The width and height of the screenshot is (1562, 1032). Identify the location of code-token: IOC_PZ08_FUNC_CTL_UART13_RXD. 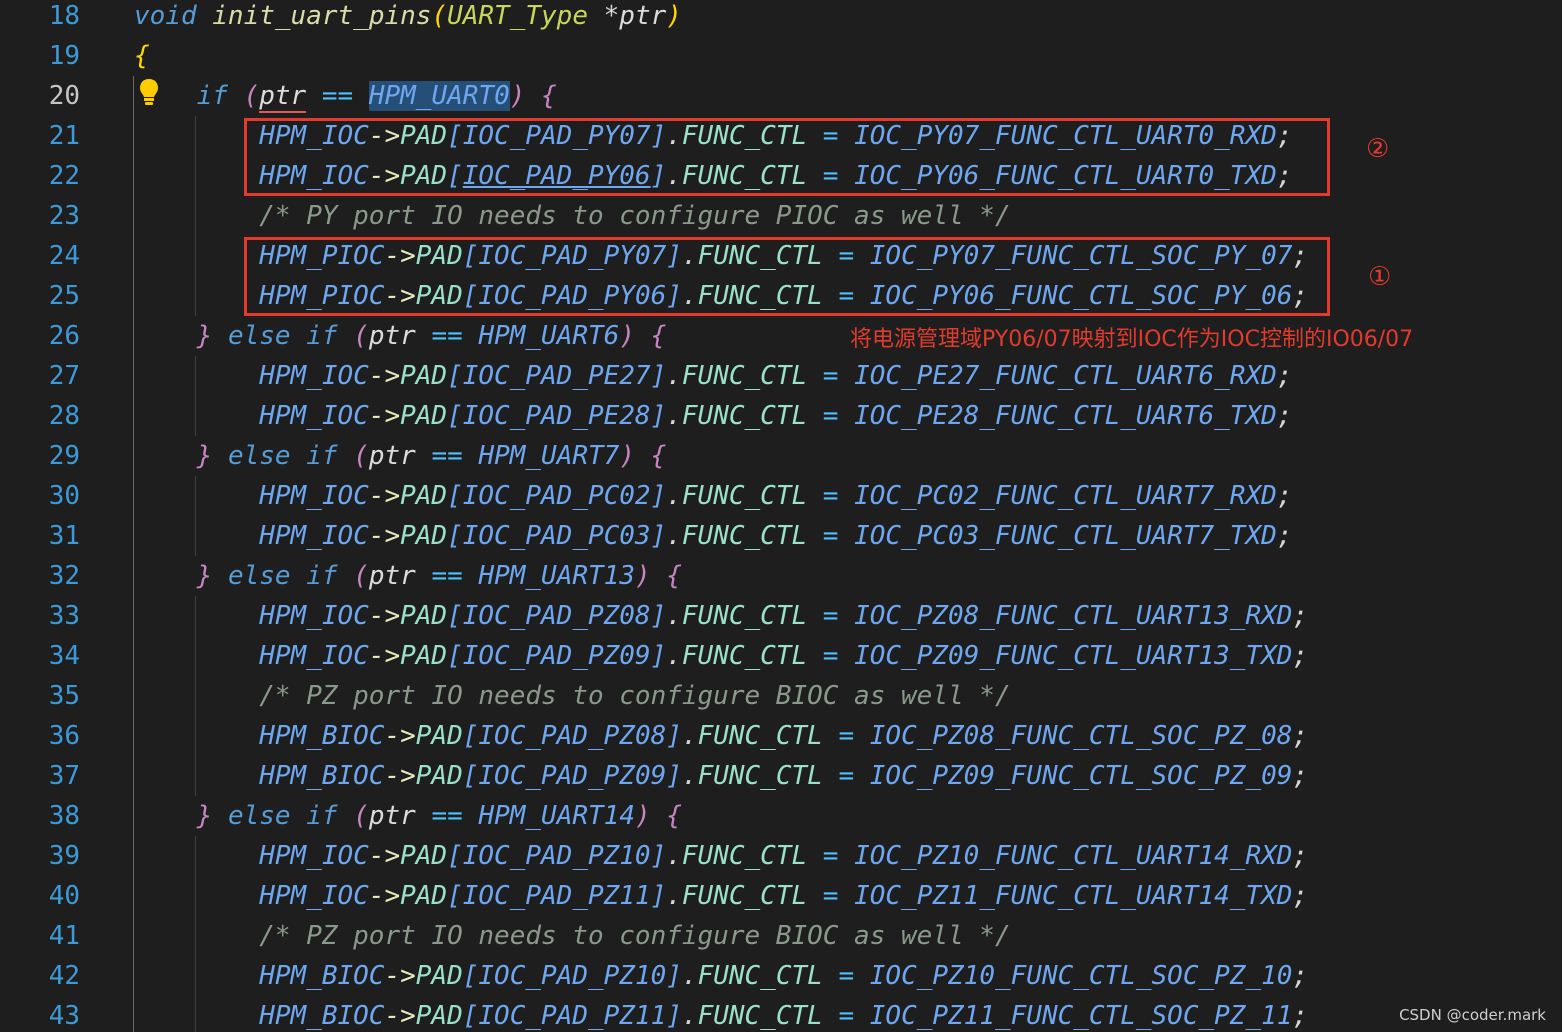
(1073, 616).